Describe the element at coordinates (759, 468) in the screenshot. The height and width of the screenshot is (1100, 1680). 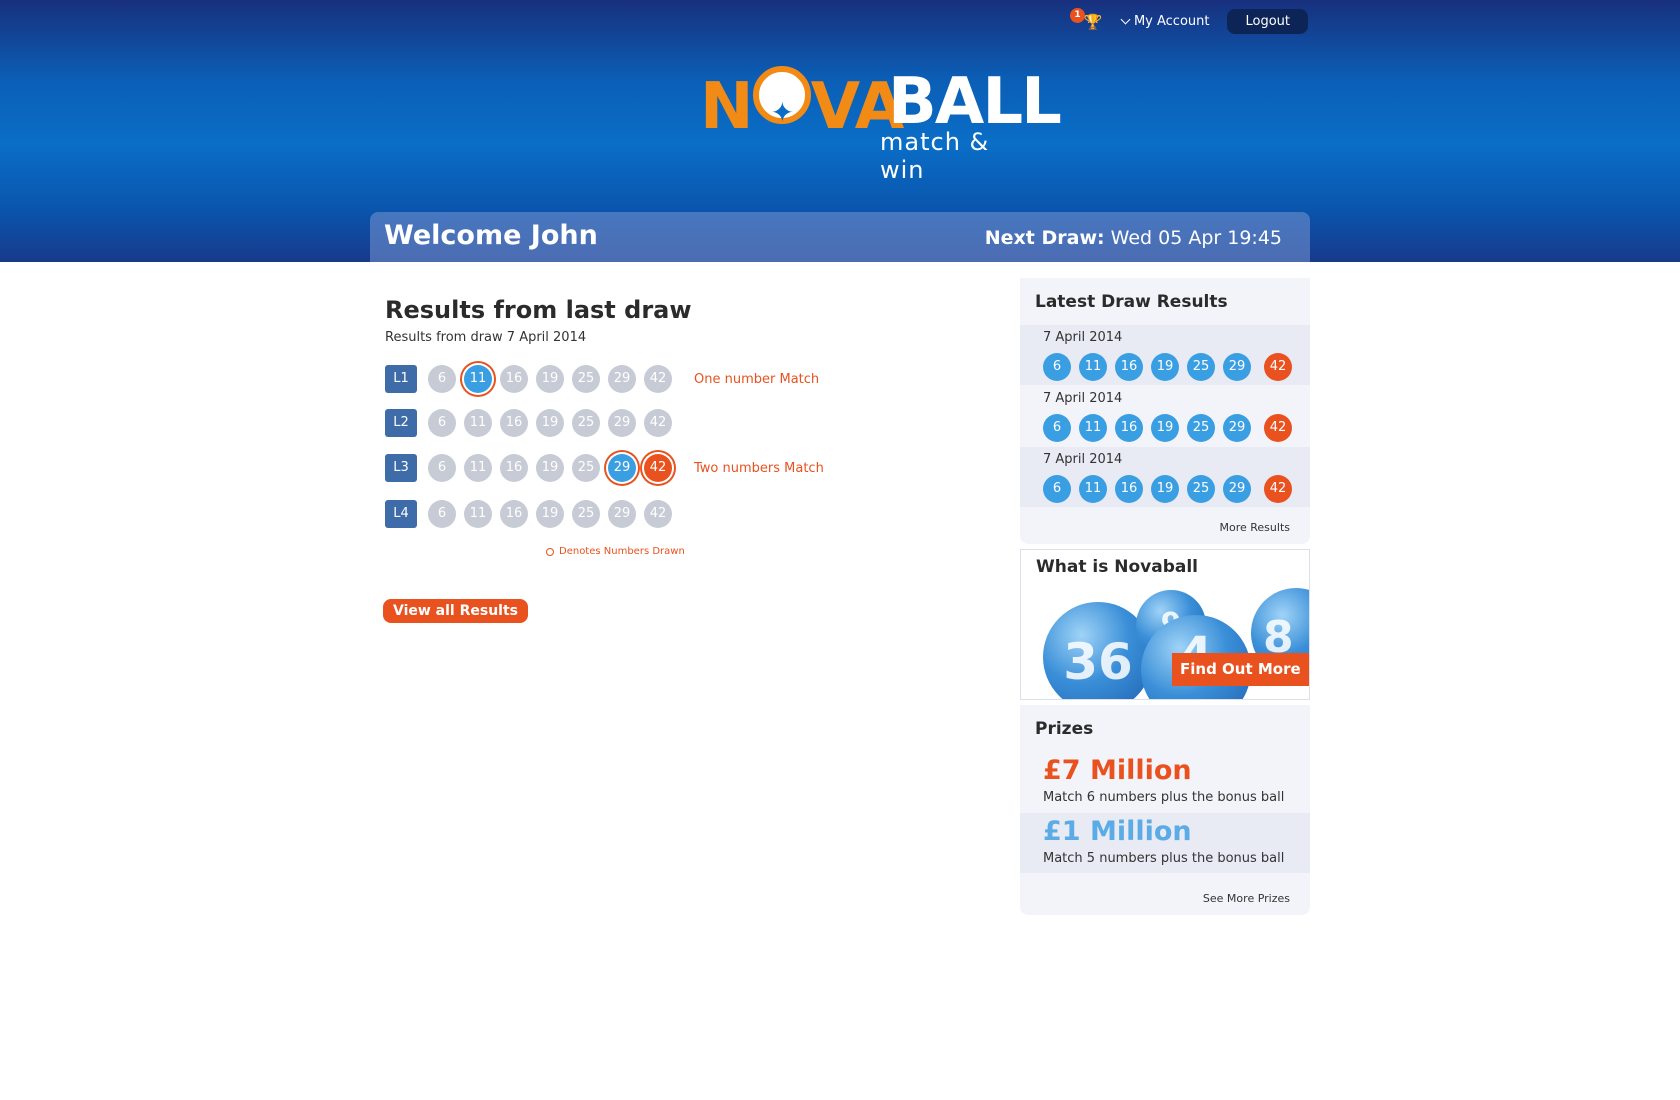
I see `match-label: Two numbers Match` at that location.